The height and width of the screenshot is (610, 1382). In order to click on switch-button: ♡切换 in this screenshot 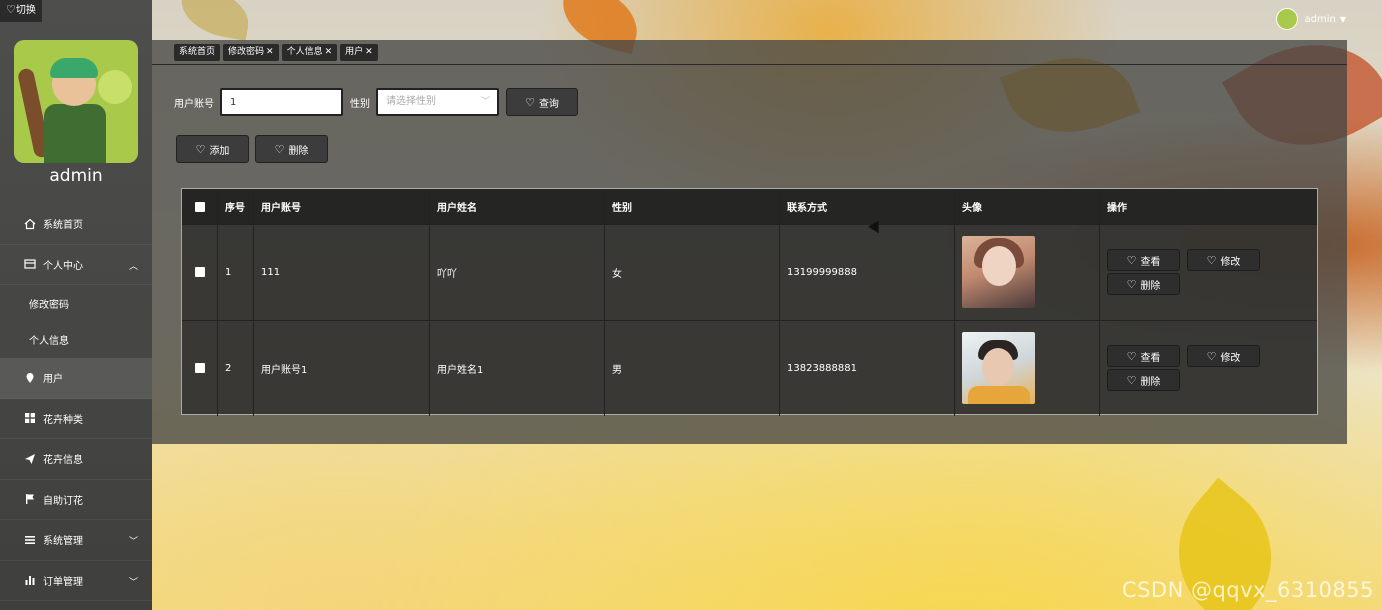, I will do `click(21, 11)`.